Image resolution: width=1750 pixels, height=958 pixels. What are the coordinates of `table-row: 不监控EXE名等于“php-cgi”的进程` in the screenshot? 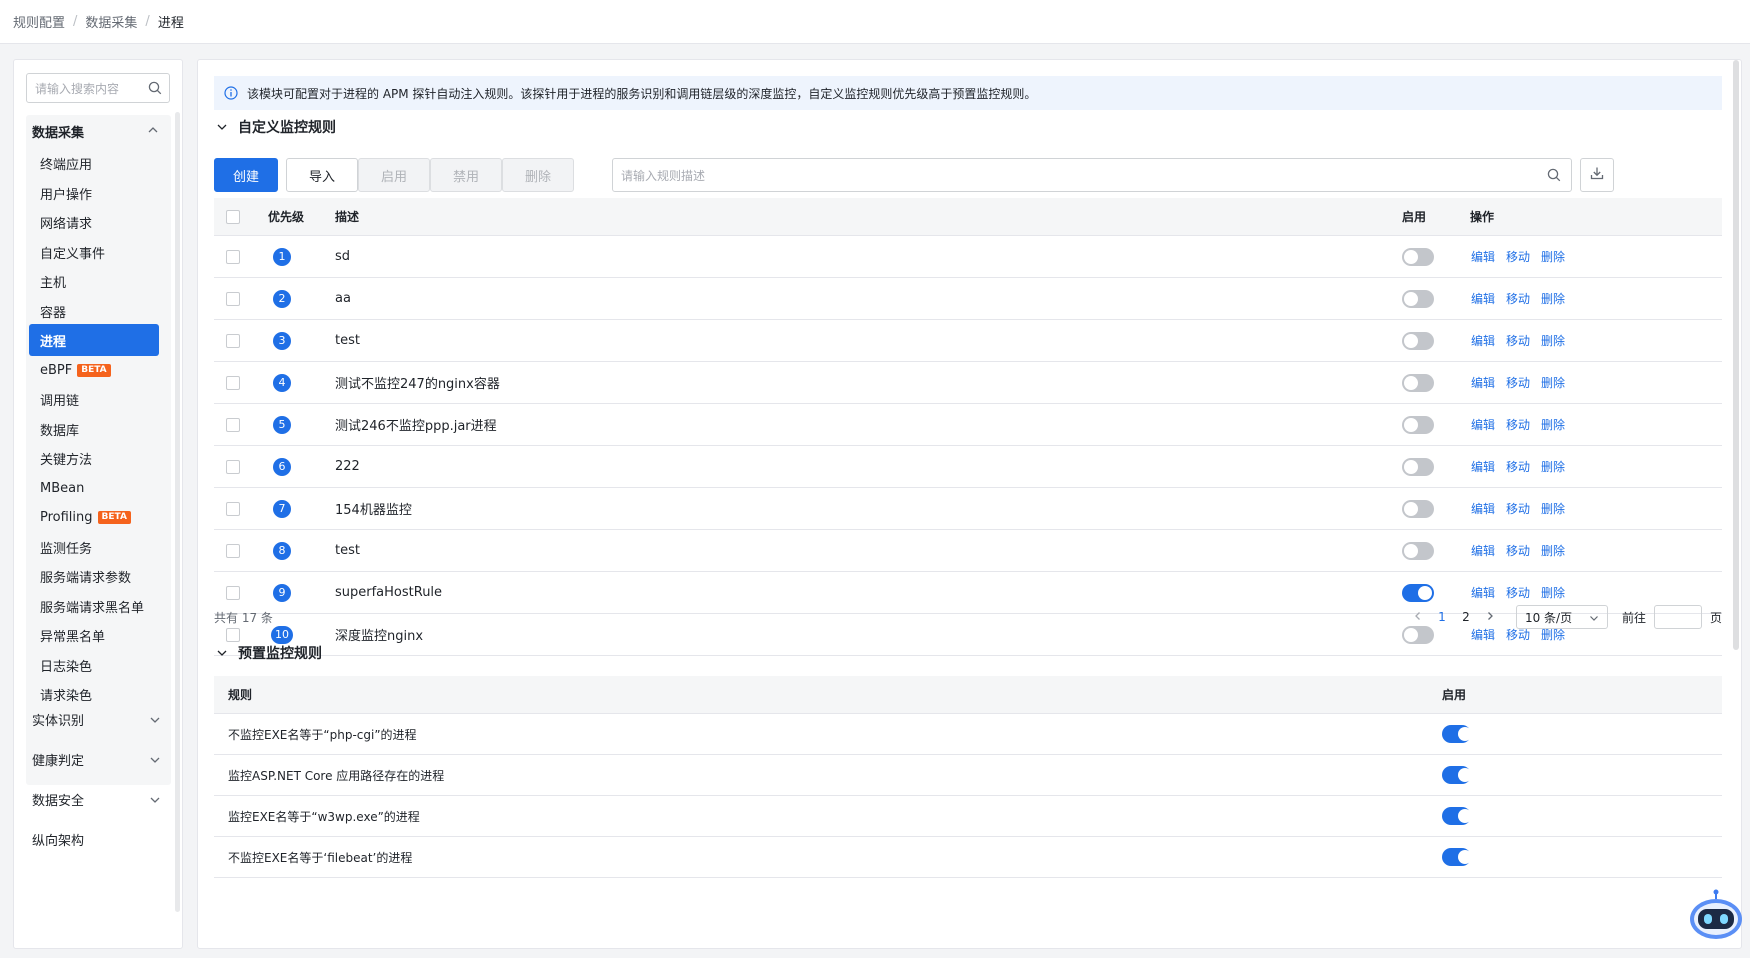 It's located at (968, 734).